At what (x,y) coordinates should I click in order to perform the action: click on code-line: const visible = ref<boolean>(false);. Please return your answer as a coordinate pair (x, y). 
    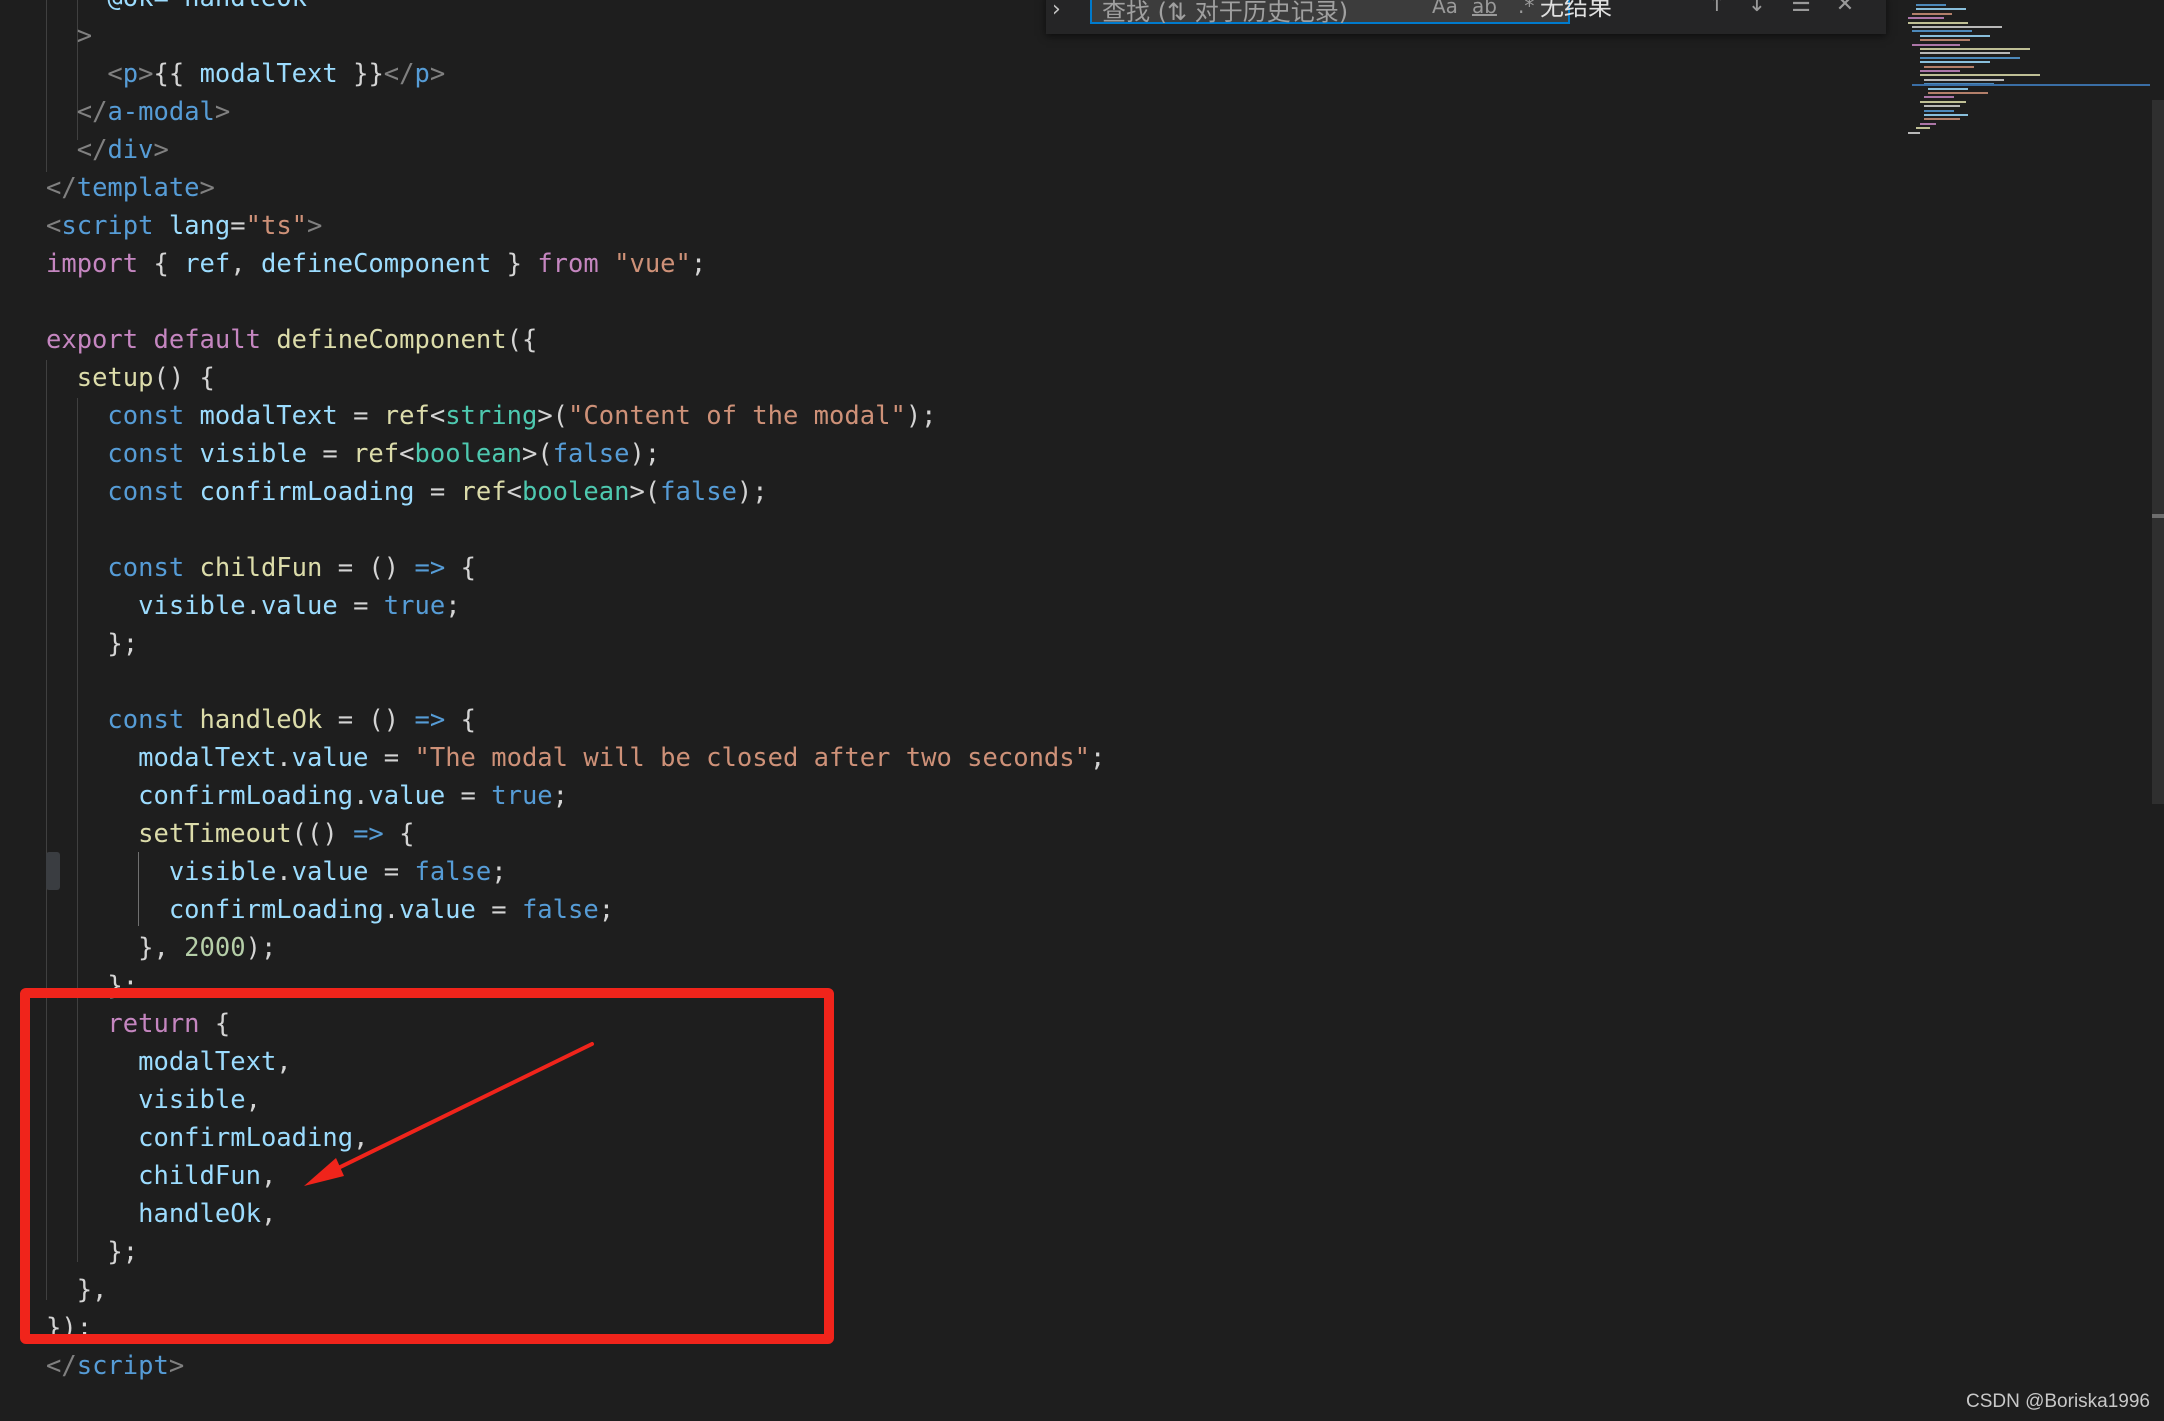
    Looking at the image, I should click on (353, 454).